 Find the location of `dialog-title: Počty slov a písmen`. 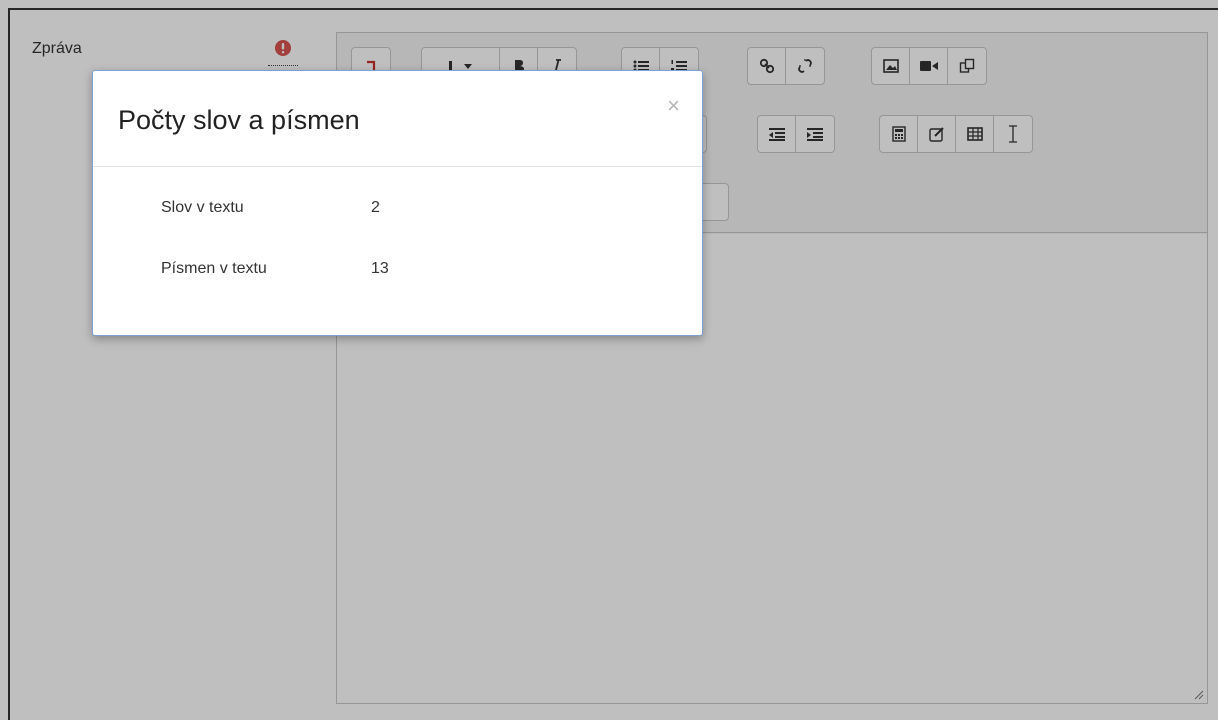

dialog-title: Počty slov a písmen is located at coordinates (239, 120).